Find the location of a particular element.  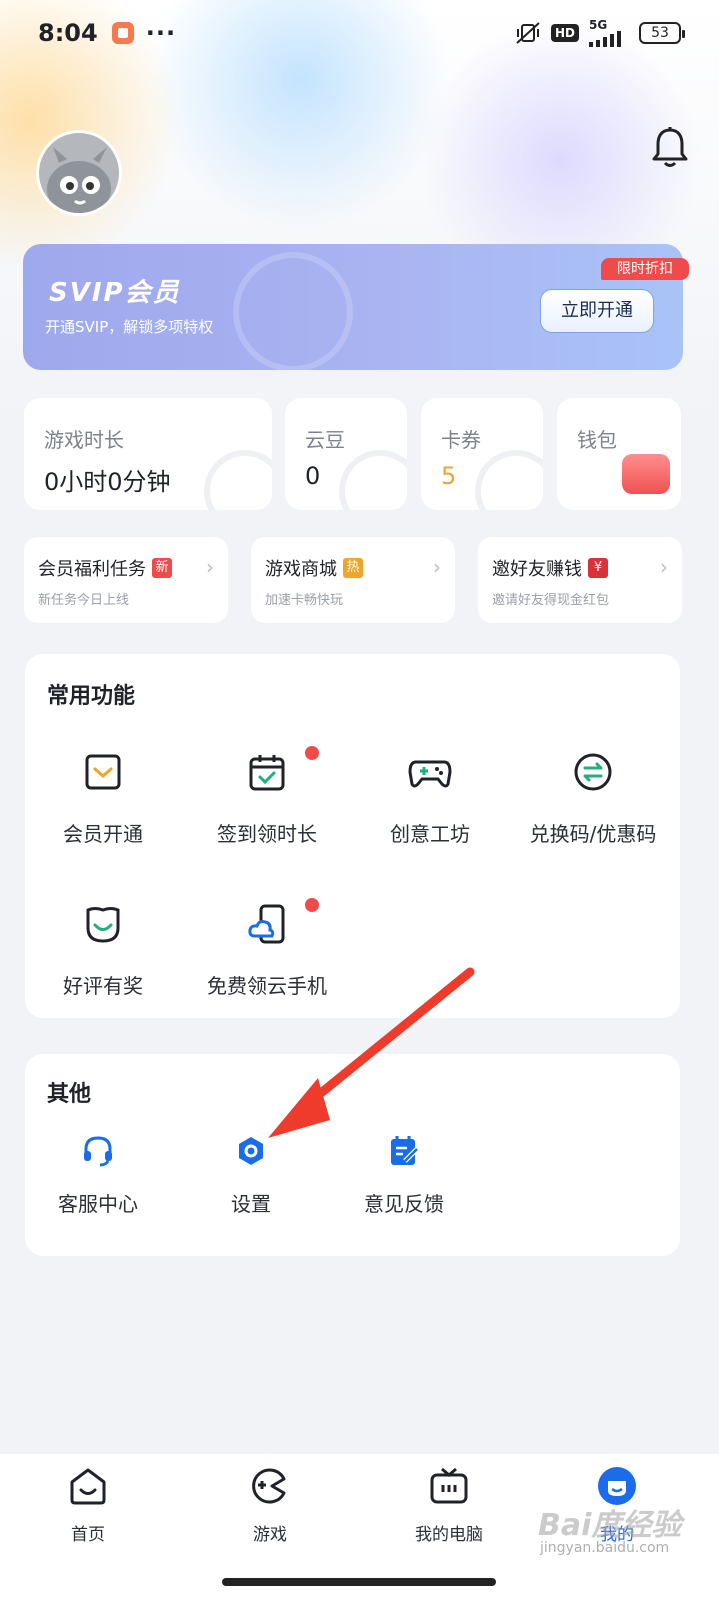

nav-label: 游戏 is located at coordinates (270, 1535).